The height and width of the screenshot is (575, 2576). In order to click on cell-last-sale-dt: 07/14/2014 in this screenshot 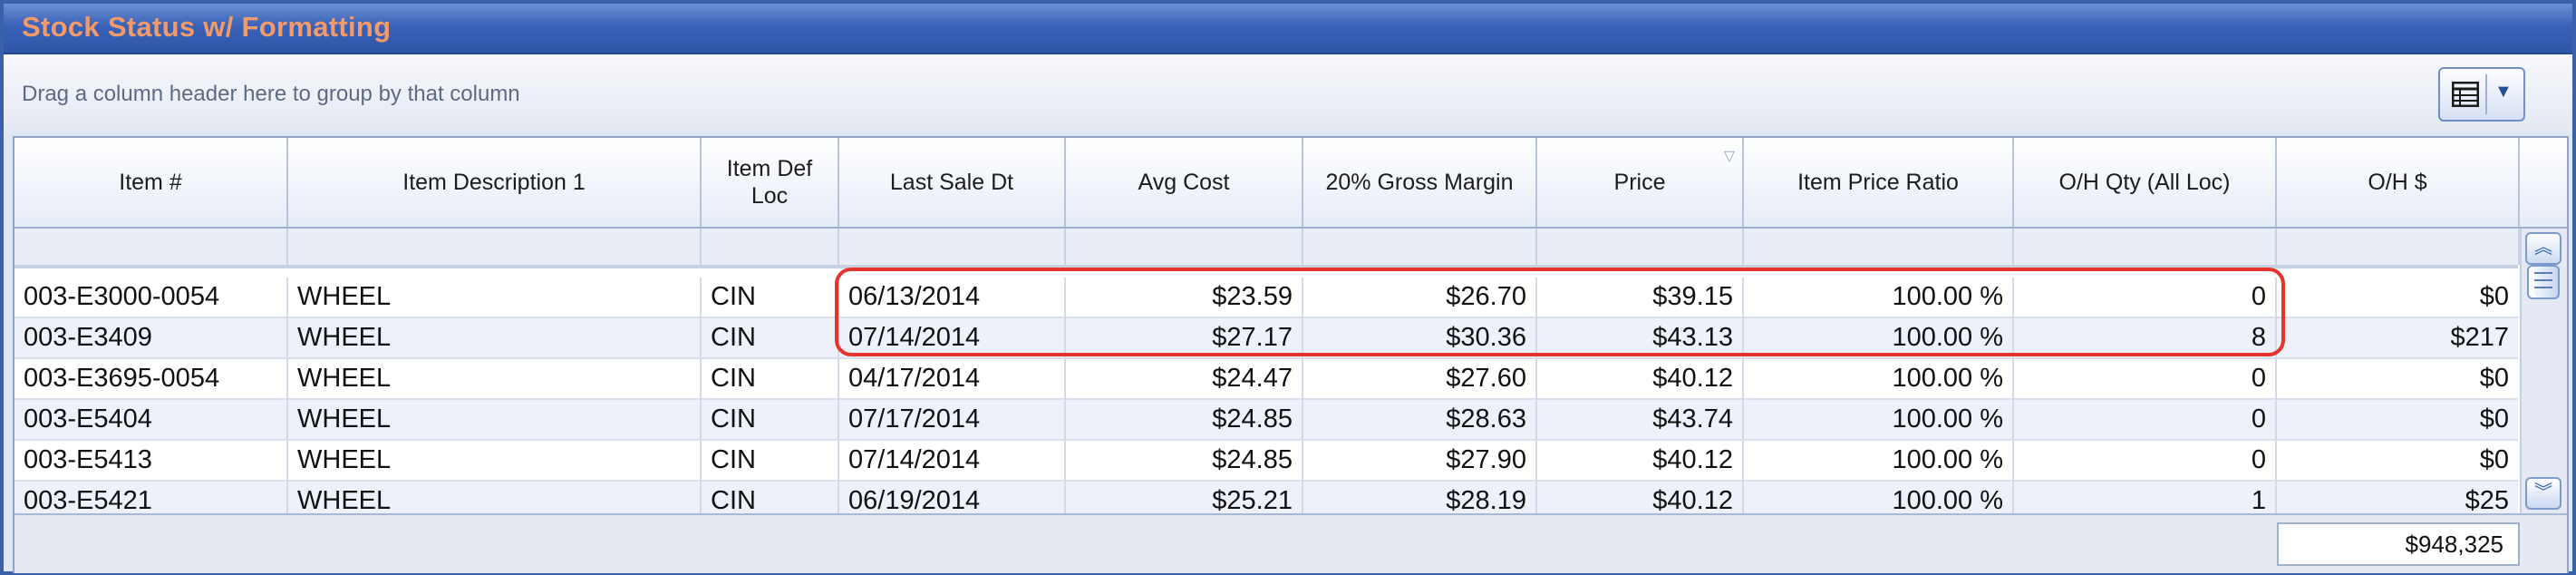, I will do `click(952, 461)`.